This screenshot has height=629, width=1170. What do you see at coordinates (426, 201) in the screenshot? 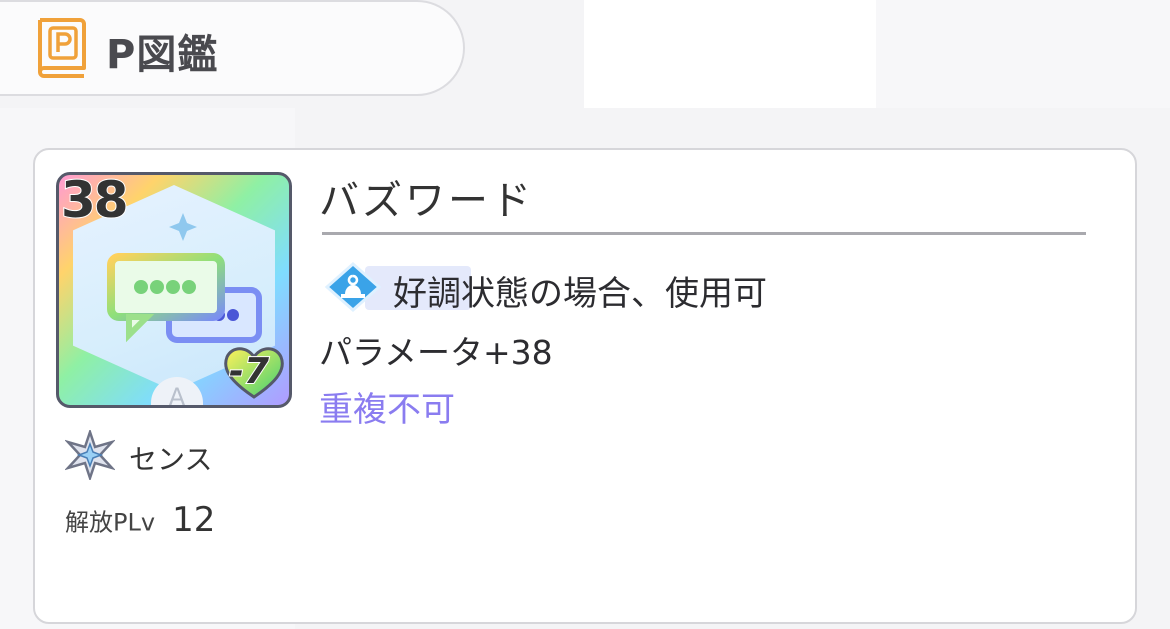
I see `item-name: バズワード` at bounding box center [426, 201].